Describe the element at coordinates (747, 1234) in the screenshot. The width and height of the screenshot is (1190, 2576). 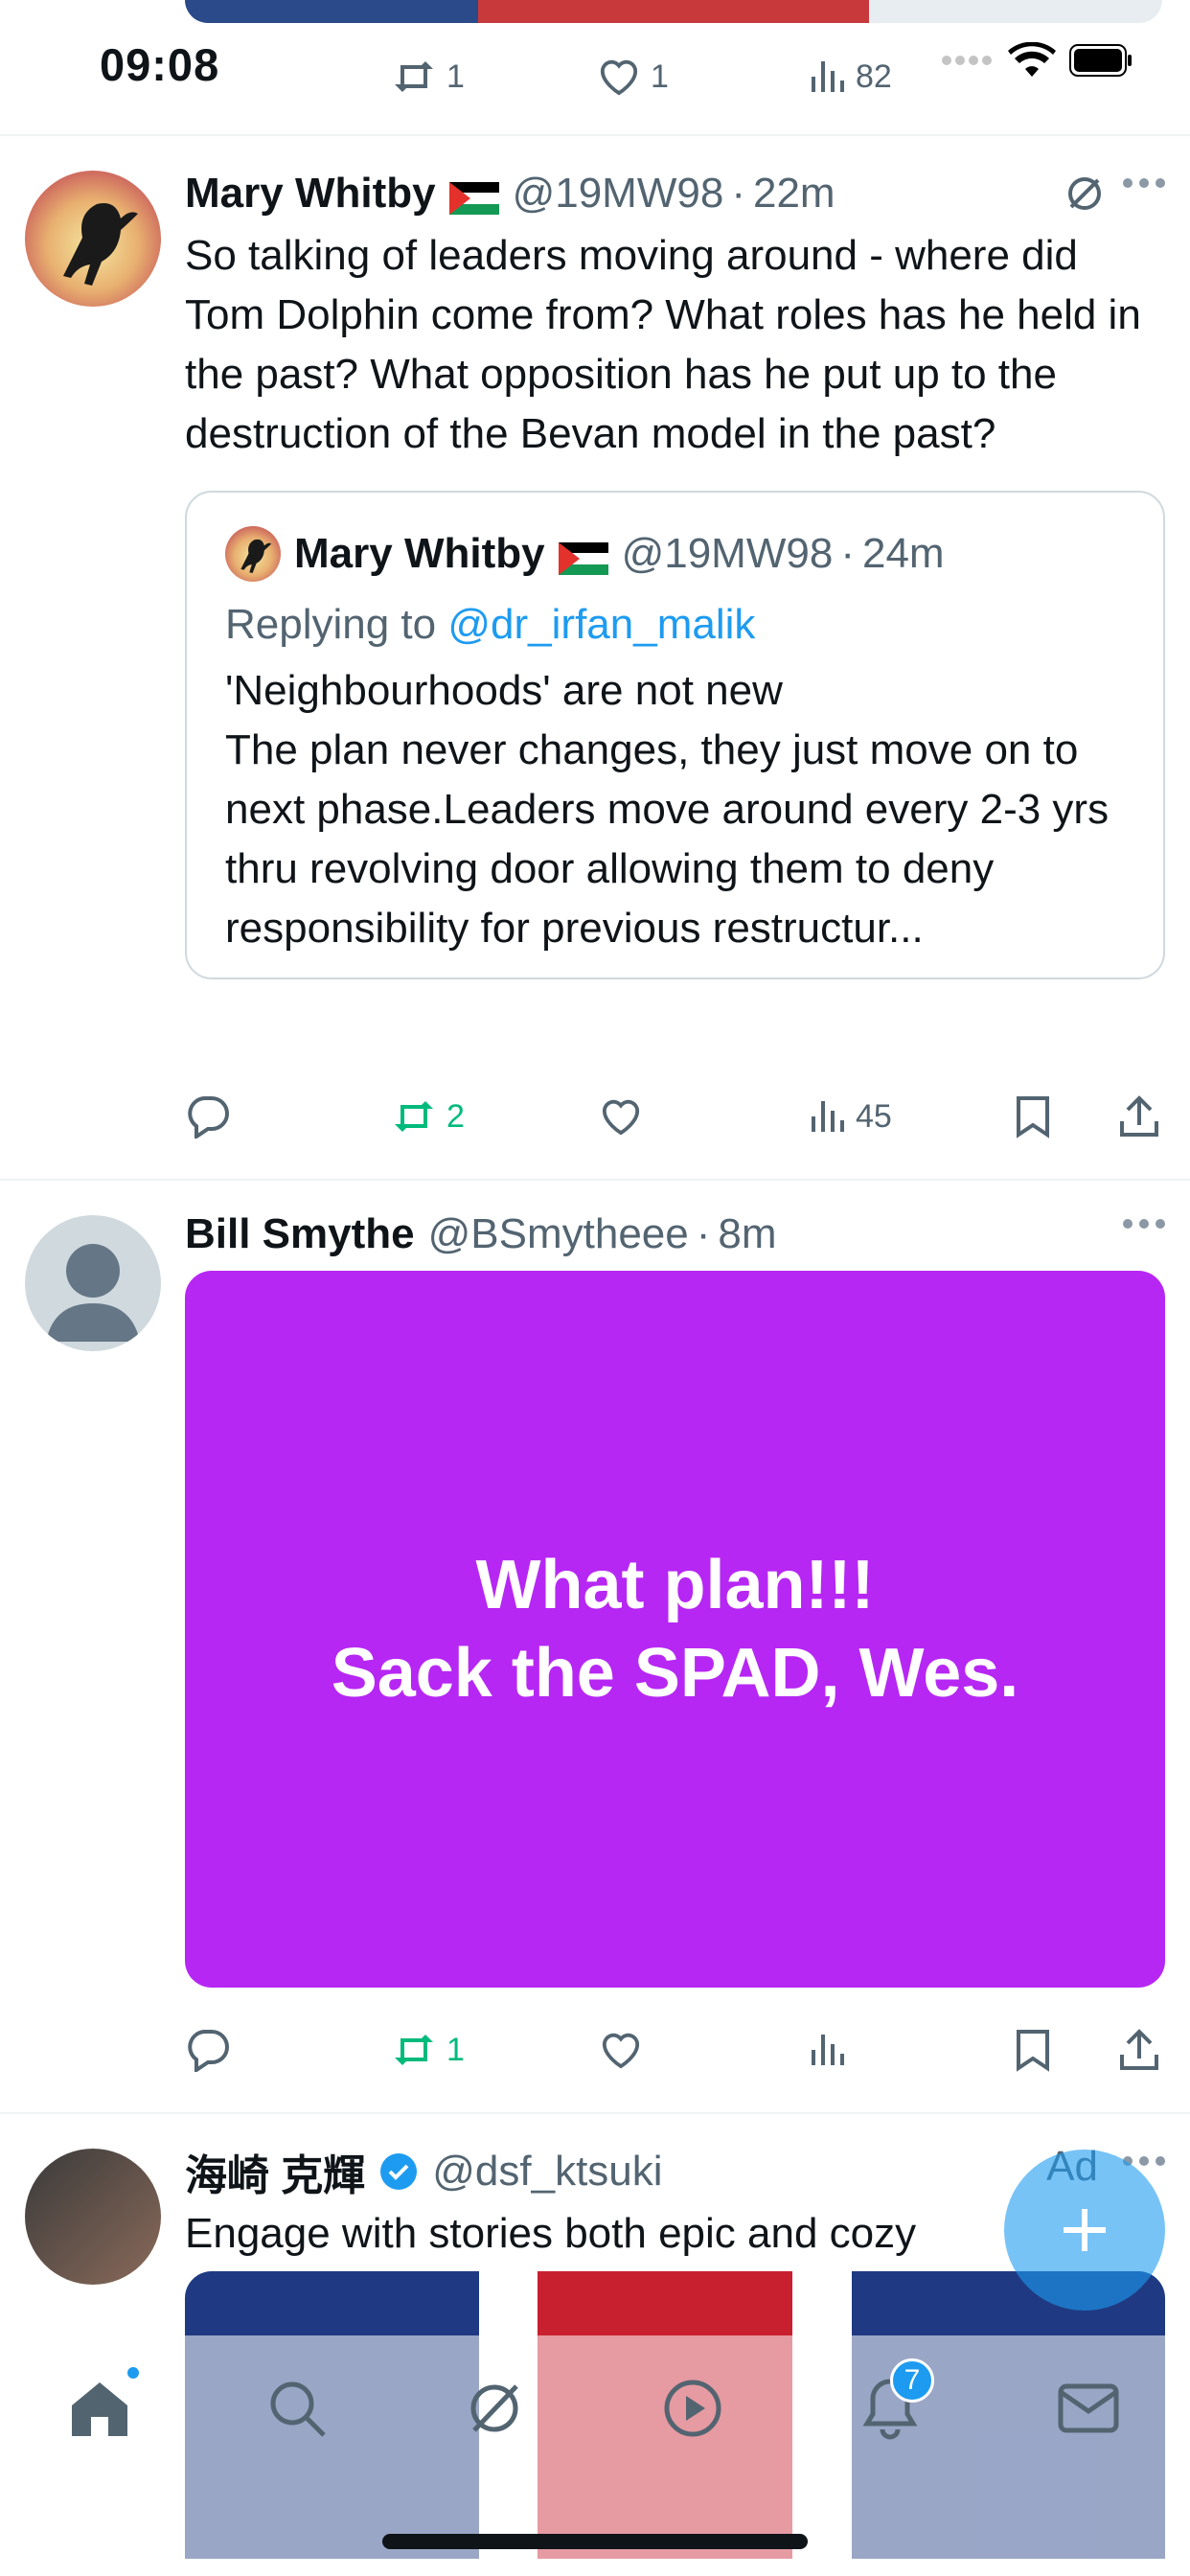
I see `tweet-time: 8m` at that location.